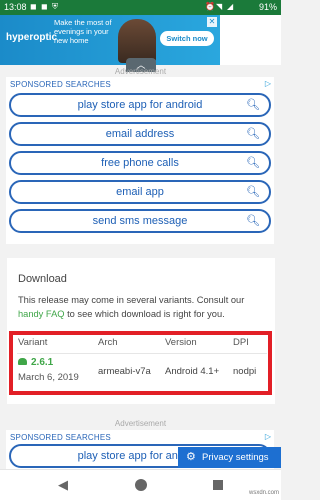  I want to click on ad-person-image, so click(137, 41).